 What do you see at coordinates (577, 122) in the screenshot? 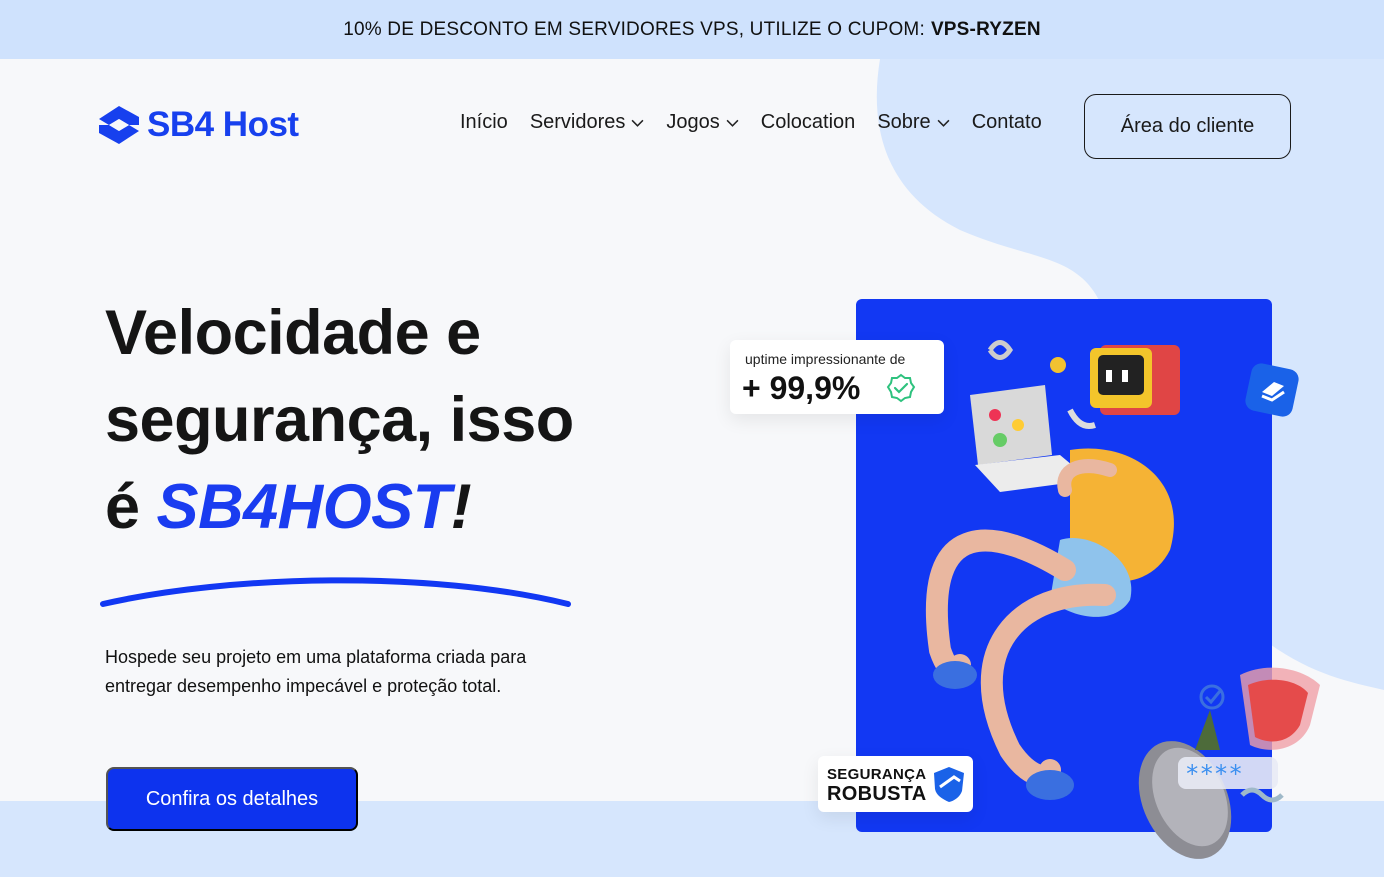
I see `nav-item-label: Servidores` at bounding box center [577, 122].